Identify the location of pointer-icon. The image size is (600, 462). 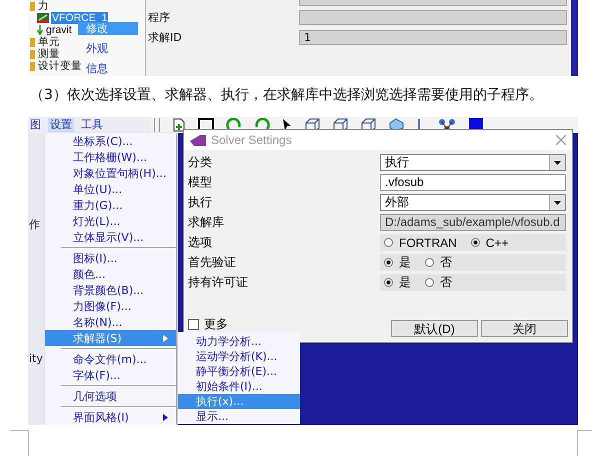
(287, 125).